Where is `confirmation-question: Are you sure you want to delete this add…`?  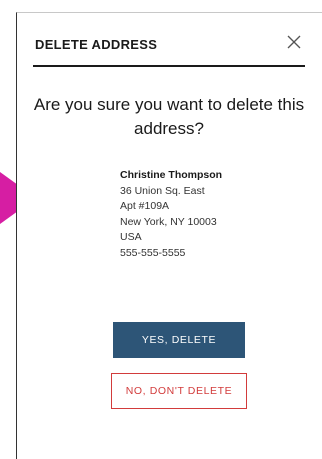 confirmation-question: Are you sure you want to delete this add… is located at coordinates (169, 116).